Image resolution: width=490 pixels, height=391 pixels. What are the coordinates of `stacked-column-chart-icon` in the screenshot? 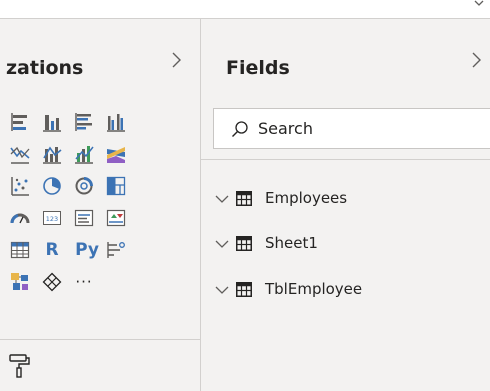 It's located at (52, 122).